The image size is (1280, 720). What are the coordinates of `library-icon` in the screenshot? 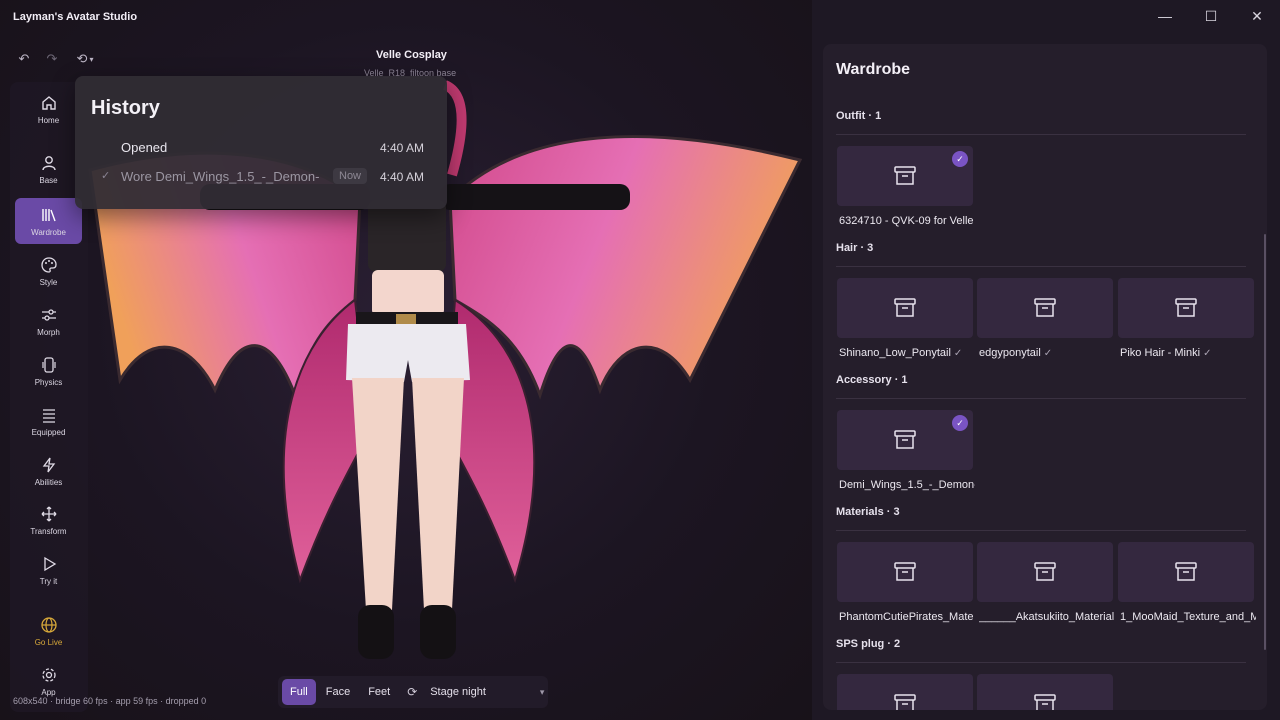 It's located at (48, 214).